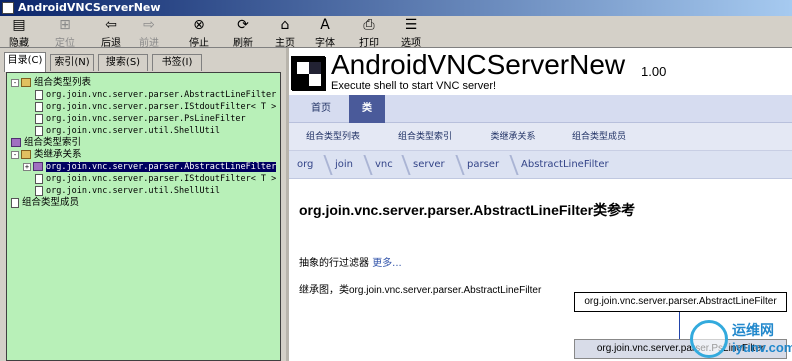  What do you see at coordinates (8, 8) in the screenshot?
I see `app-icon` at bounding box center [8, 8].